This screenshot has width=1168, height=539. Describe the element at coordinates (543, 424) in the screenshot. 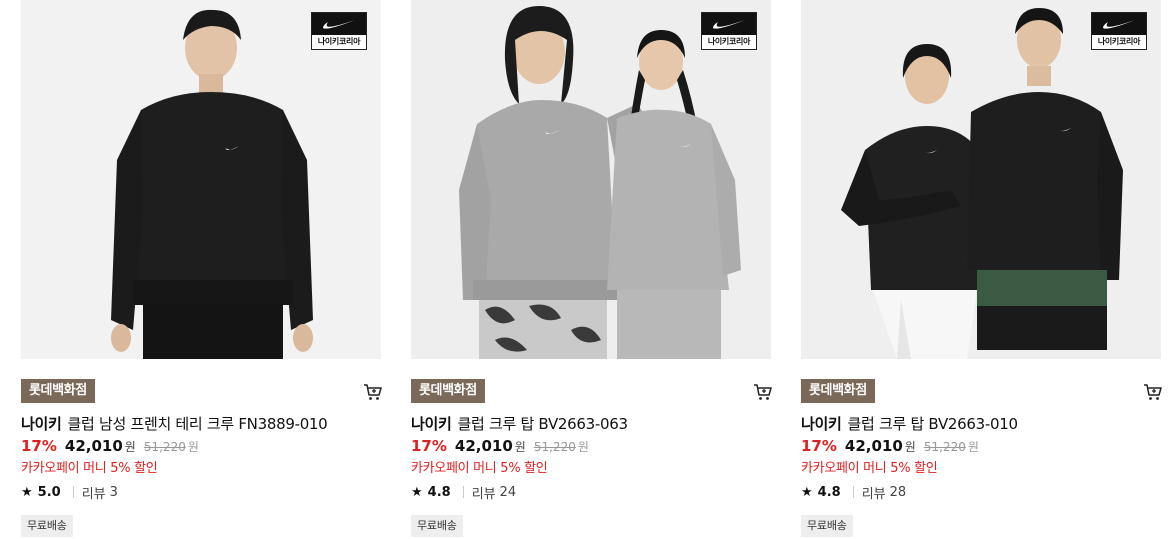

I see `product-name: 클럽 크루 탑 BV2663-063` at that location.